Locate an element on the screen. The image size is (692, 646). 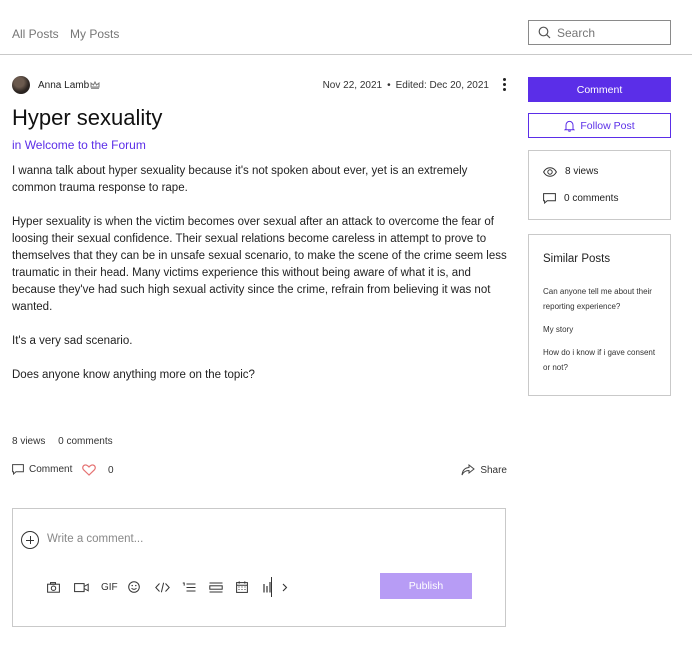
post-meta: Nov 22, 2021 • Edited: Dec 20, 2021 is located at coordinates (406, 85).